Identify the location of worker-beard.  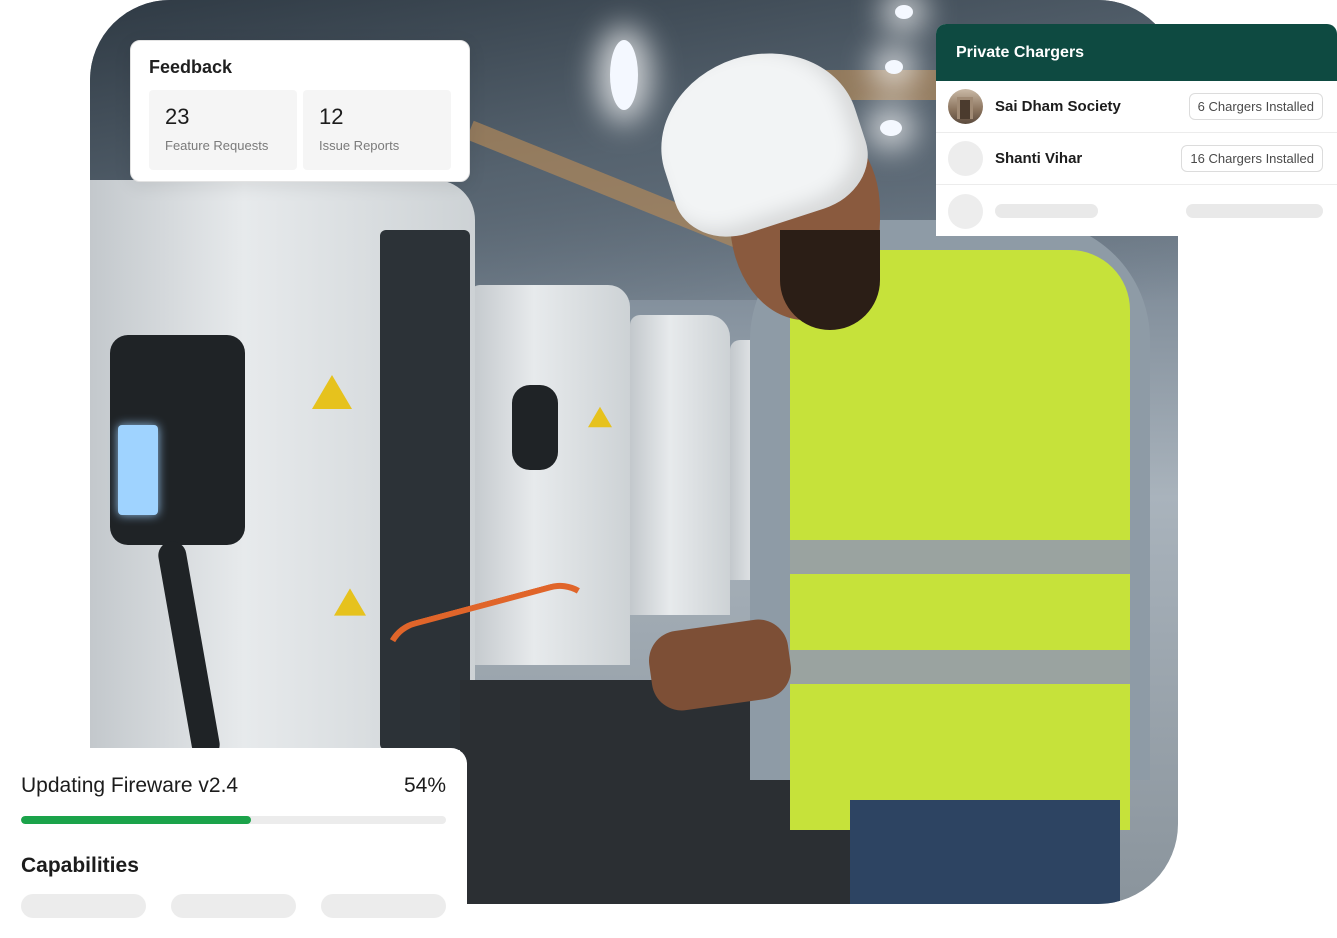
(830, 280).